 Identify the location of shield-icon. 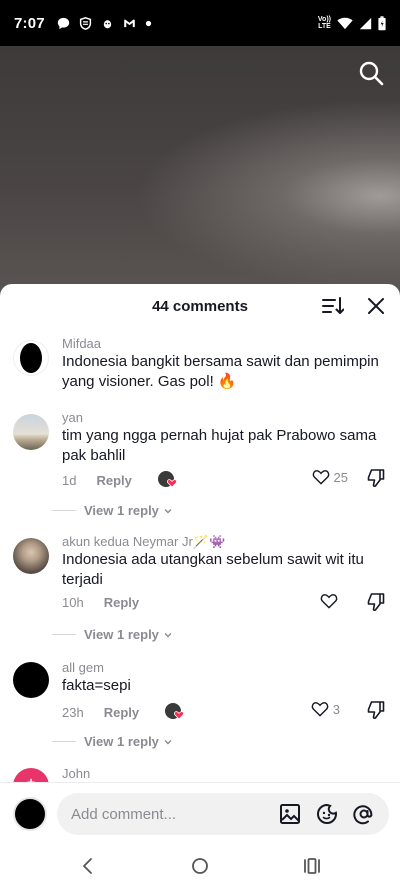
(85, 23).